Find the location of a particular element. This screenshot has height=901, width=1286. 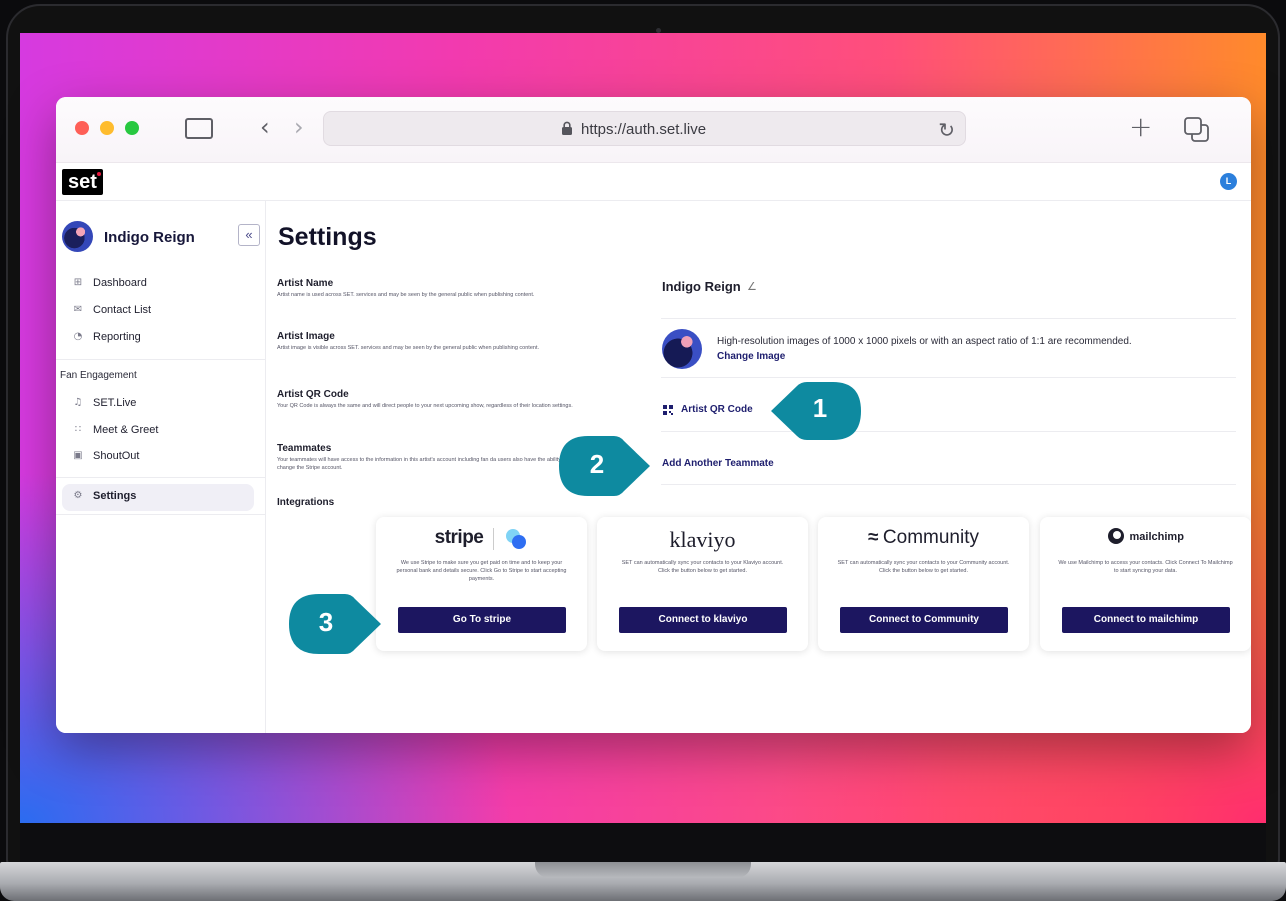

stripe-badge-icon is located at coordinates (516, 539).